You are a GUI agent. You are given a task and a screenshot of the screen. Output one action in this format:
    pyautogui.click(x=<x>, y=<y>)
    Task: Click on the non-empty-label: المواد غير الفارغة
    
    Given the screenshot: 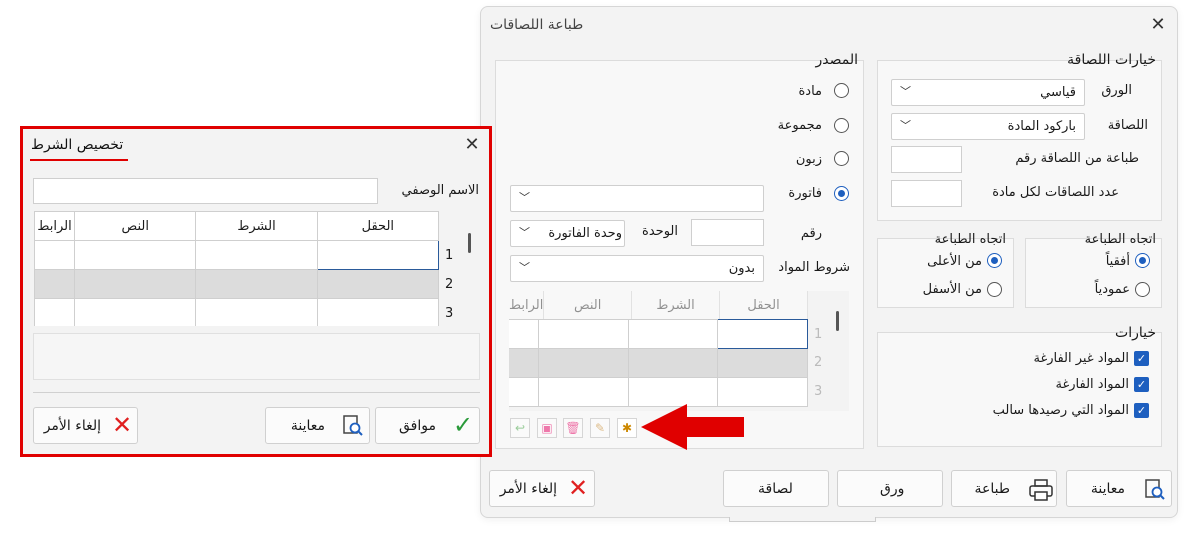 What is the action you would take?
    pyautogui.click(x=1081, y=358)
    